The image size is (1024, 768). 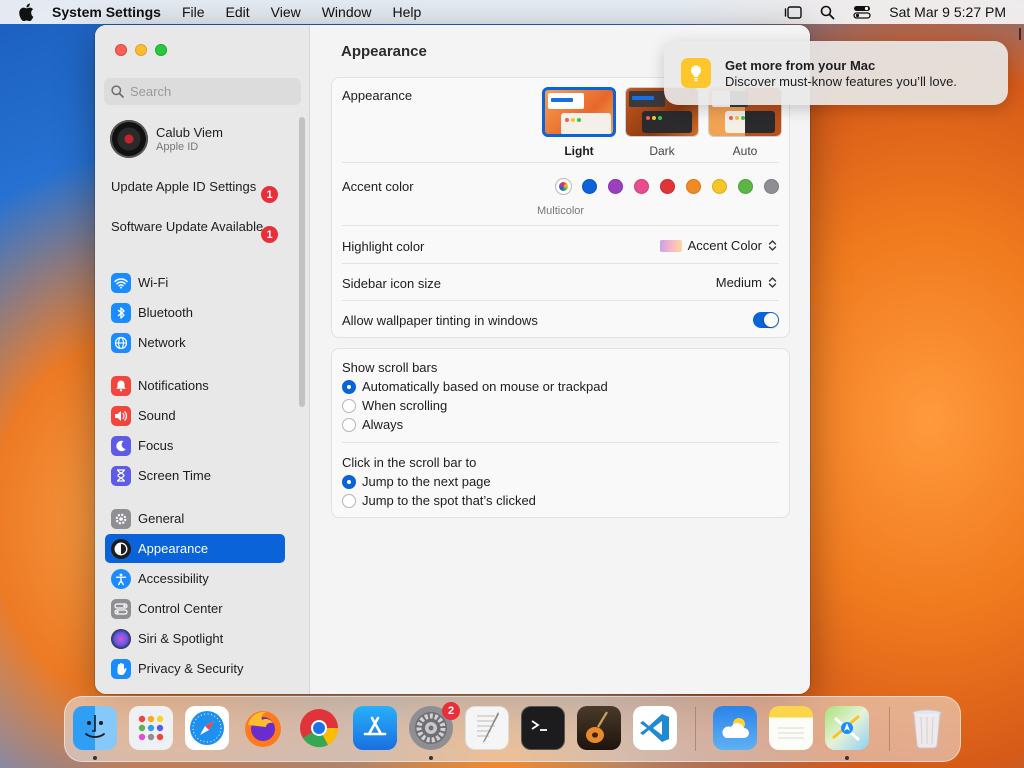 What do you see at coordinates (195, 415) in the screenshot?
I see `sidebar-item-sound: Sound` at bounding box center [195, 415].